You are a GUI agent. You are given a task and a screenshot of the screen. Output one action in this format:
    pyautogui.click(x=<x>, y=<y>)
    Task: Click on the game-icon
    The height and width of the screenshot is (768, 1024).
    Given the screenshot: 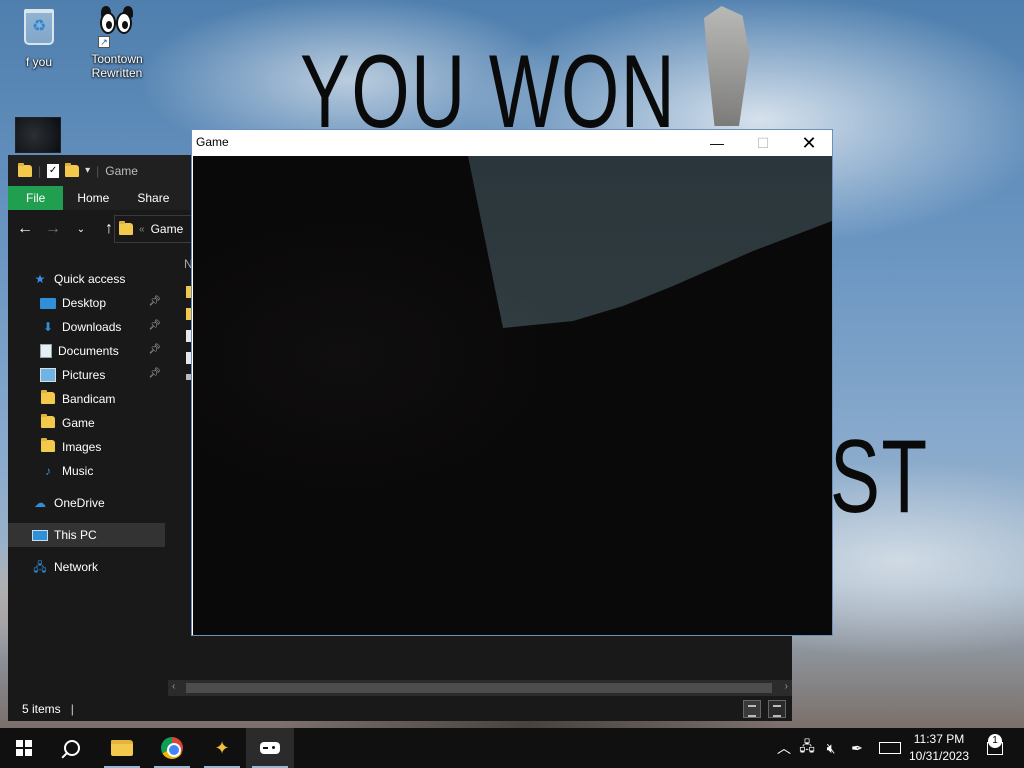 What is the action you would take?
    pyautogui.click(x=270, y=748)
    